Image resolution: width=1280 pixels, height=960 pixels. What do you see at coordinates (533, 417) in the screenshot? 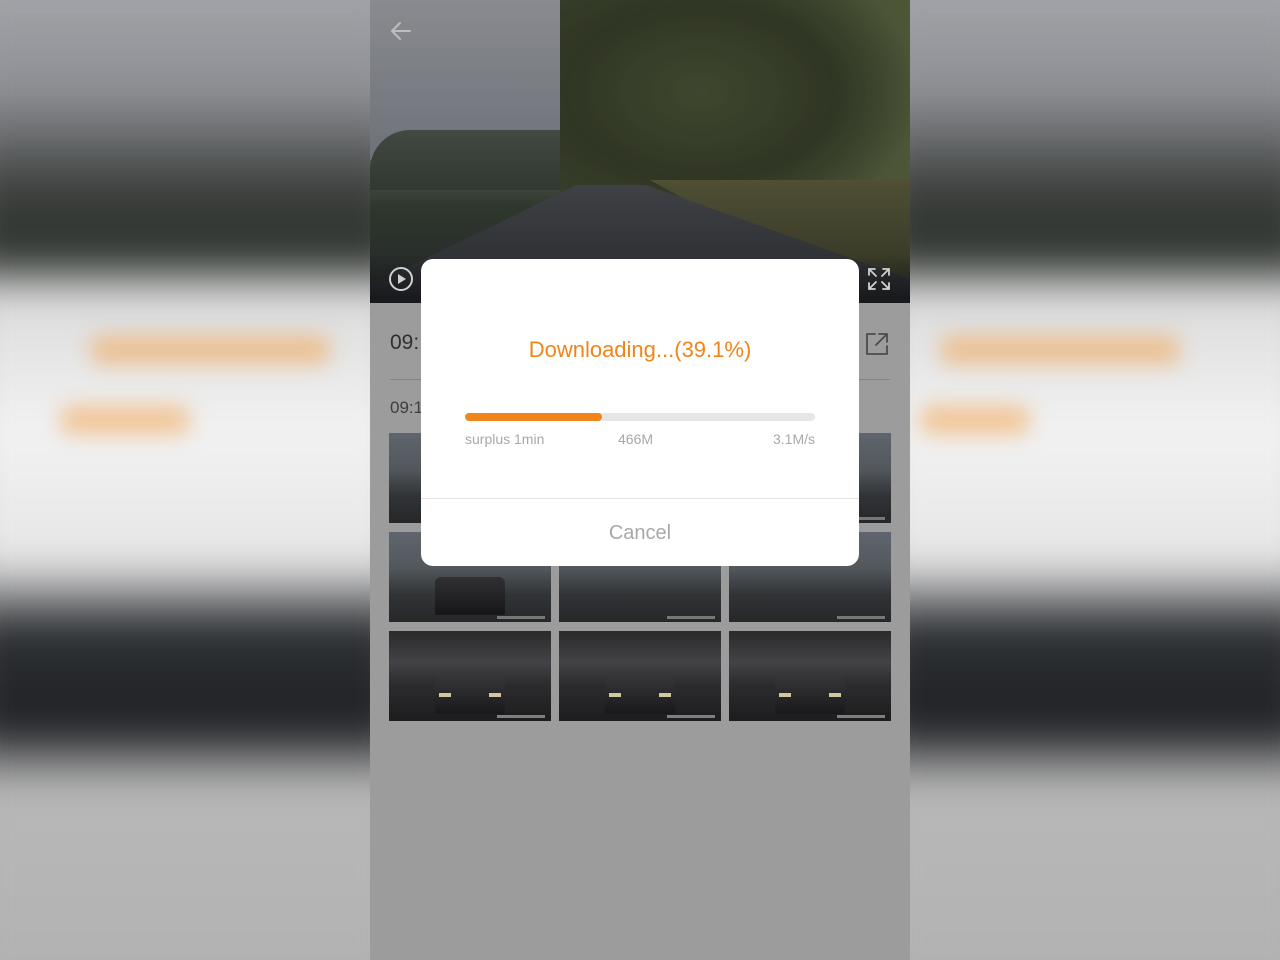
I see `download-progress-fill` at bounding box center [533, 417].